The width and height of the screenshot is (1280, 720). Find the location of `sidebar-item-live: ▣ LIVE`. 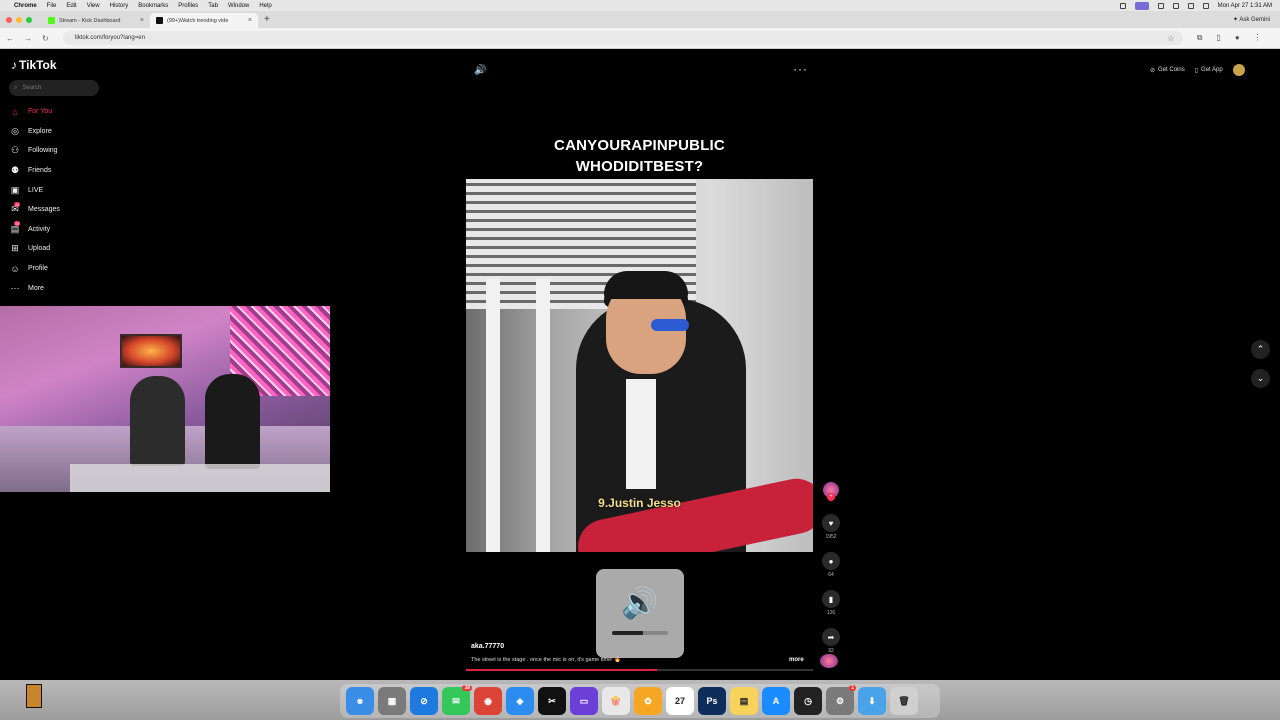

sidebar-item-live: ▣ LIVE is located at coordinates (35, 190).